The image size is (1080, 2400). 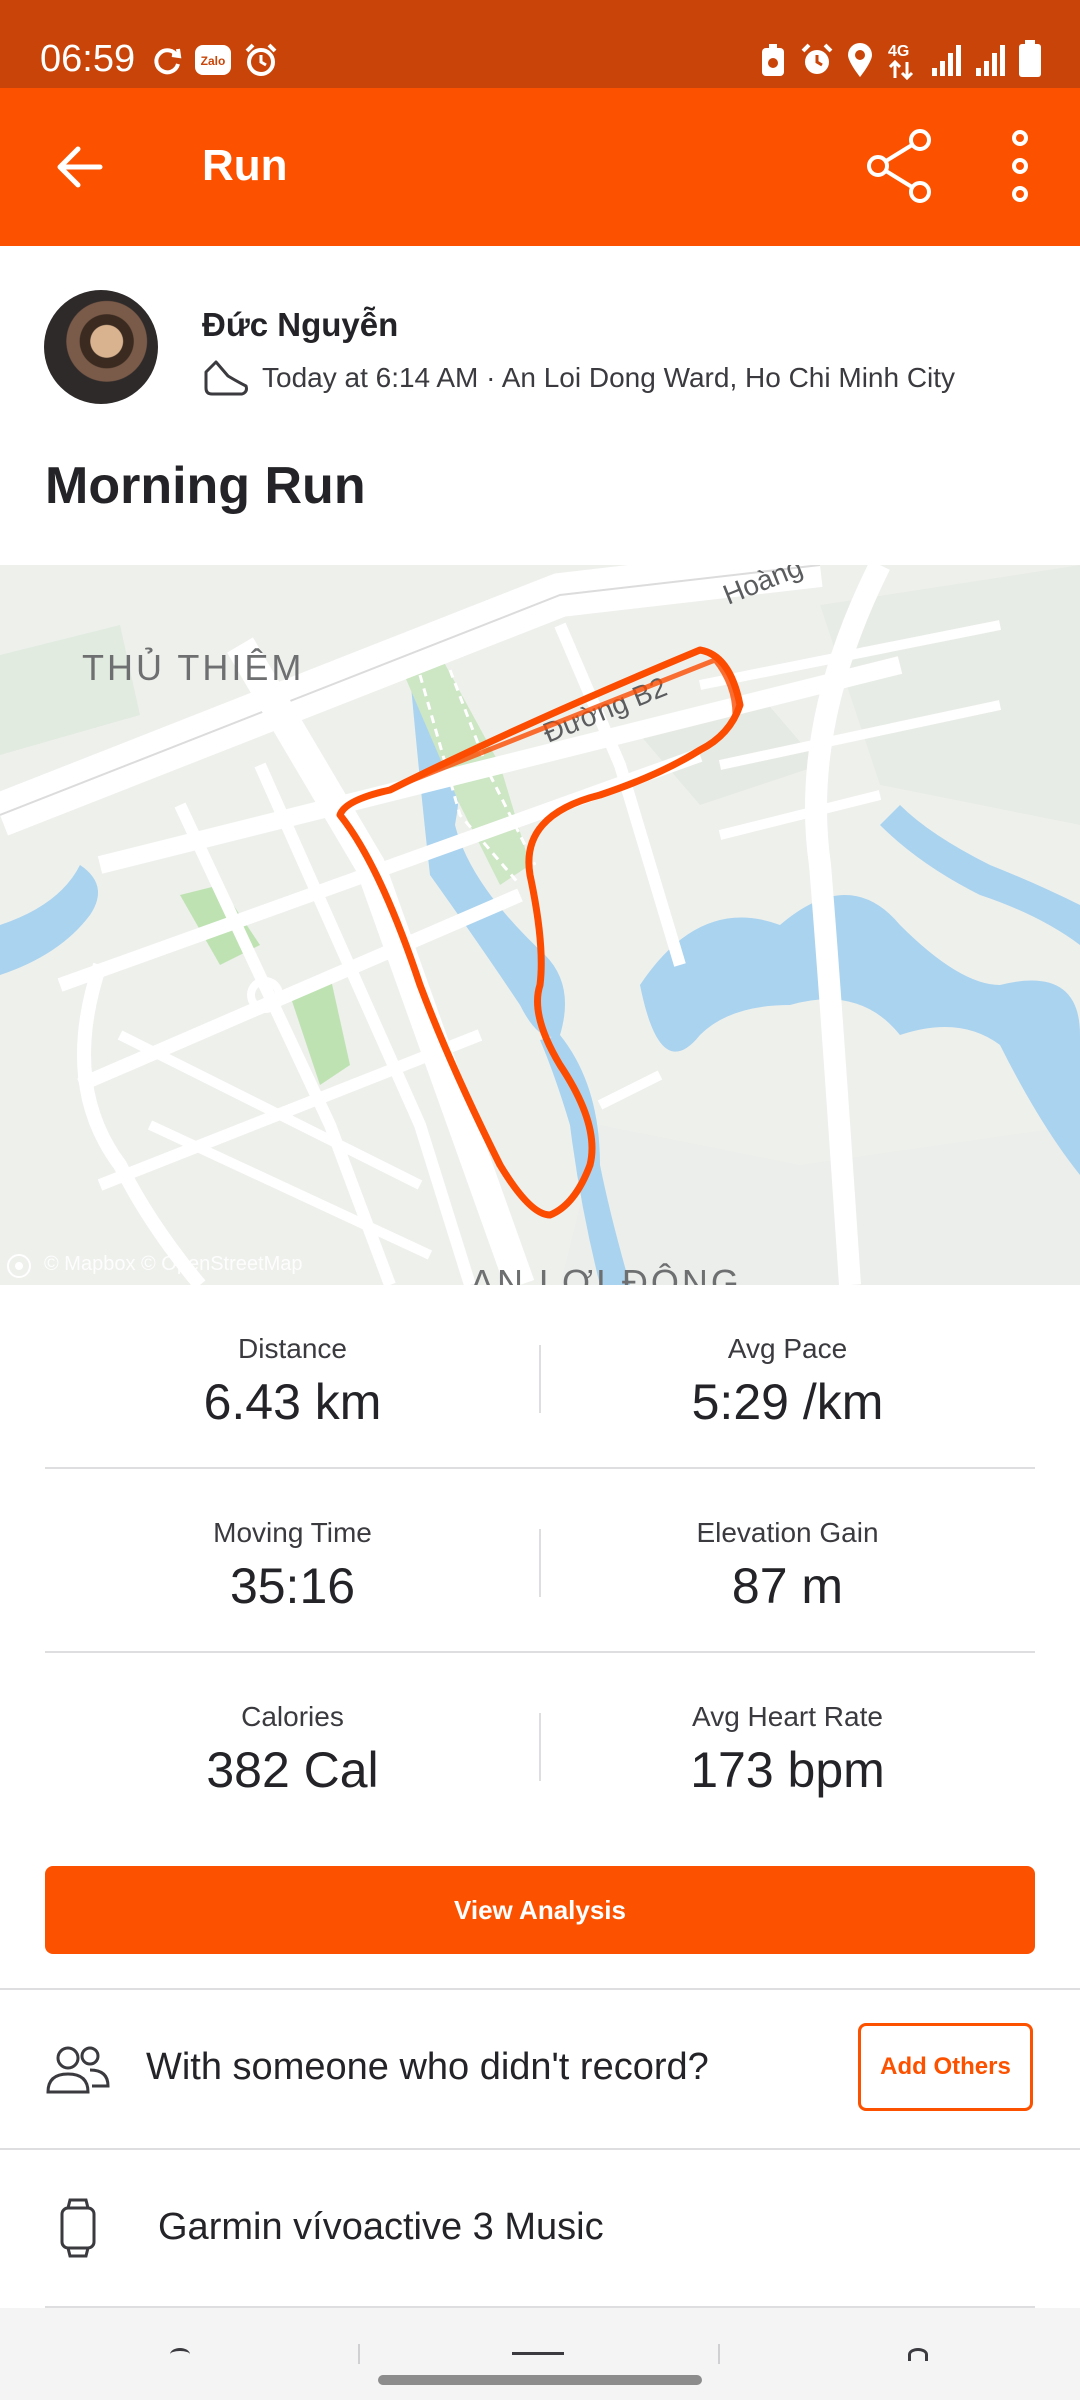 What do you see at coordinates (78, 2228) in the screenshot?
I see `watch-icon` at bounding box center [78, 2228].